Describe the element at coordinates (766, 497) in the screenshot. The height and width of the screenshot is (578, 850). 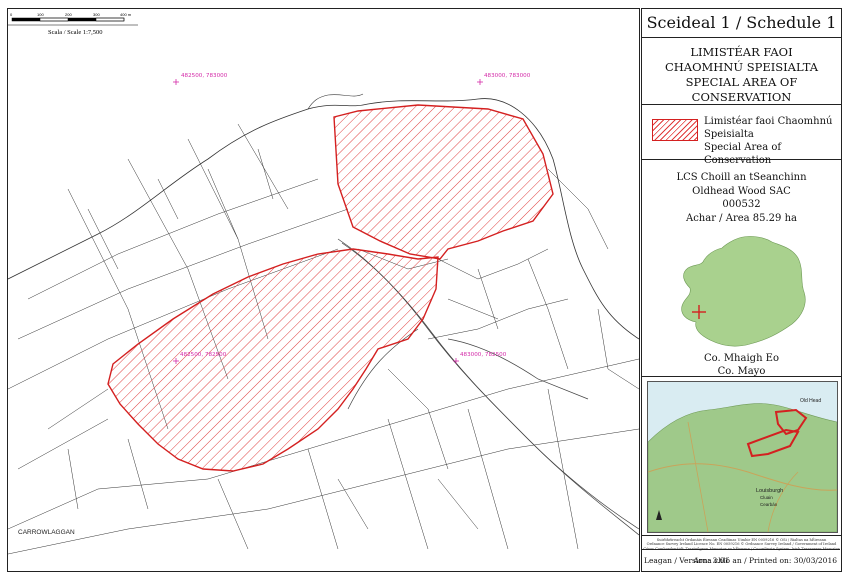
I see `inset-label-cluain: Cluain` at that location.